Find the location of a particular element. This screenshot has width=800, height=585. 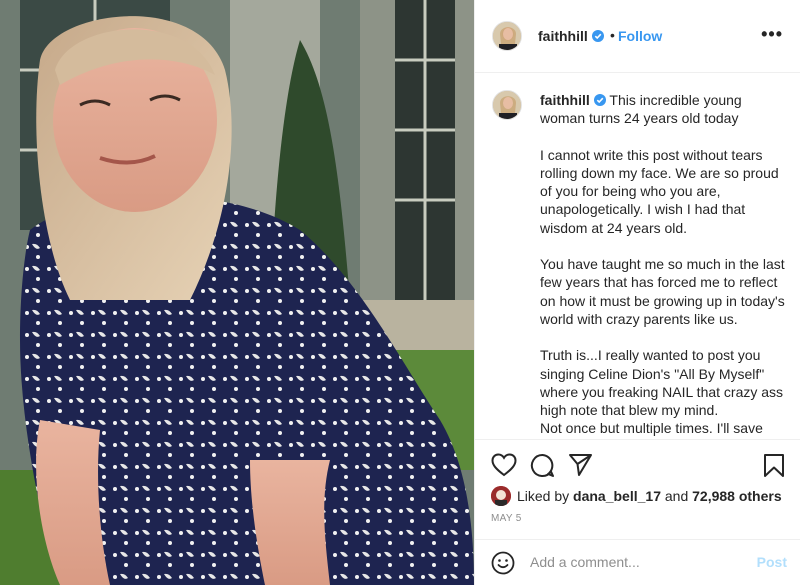

follow-button: Follow is located at coordinates (640, 36).